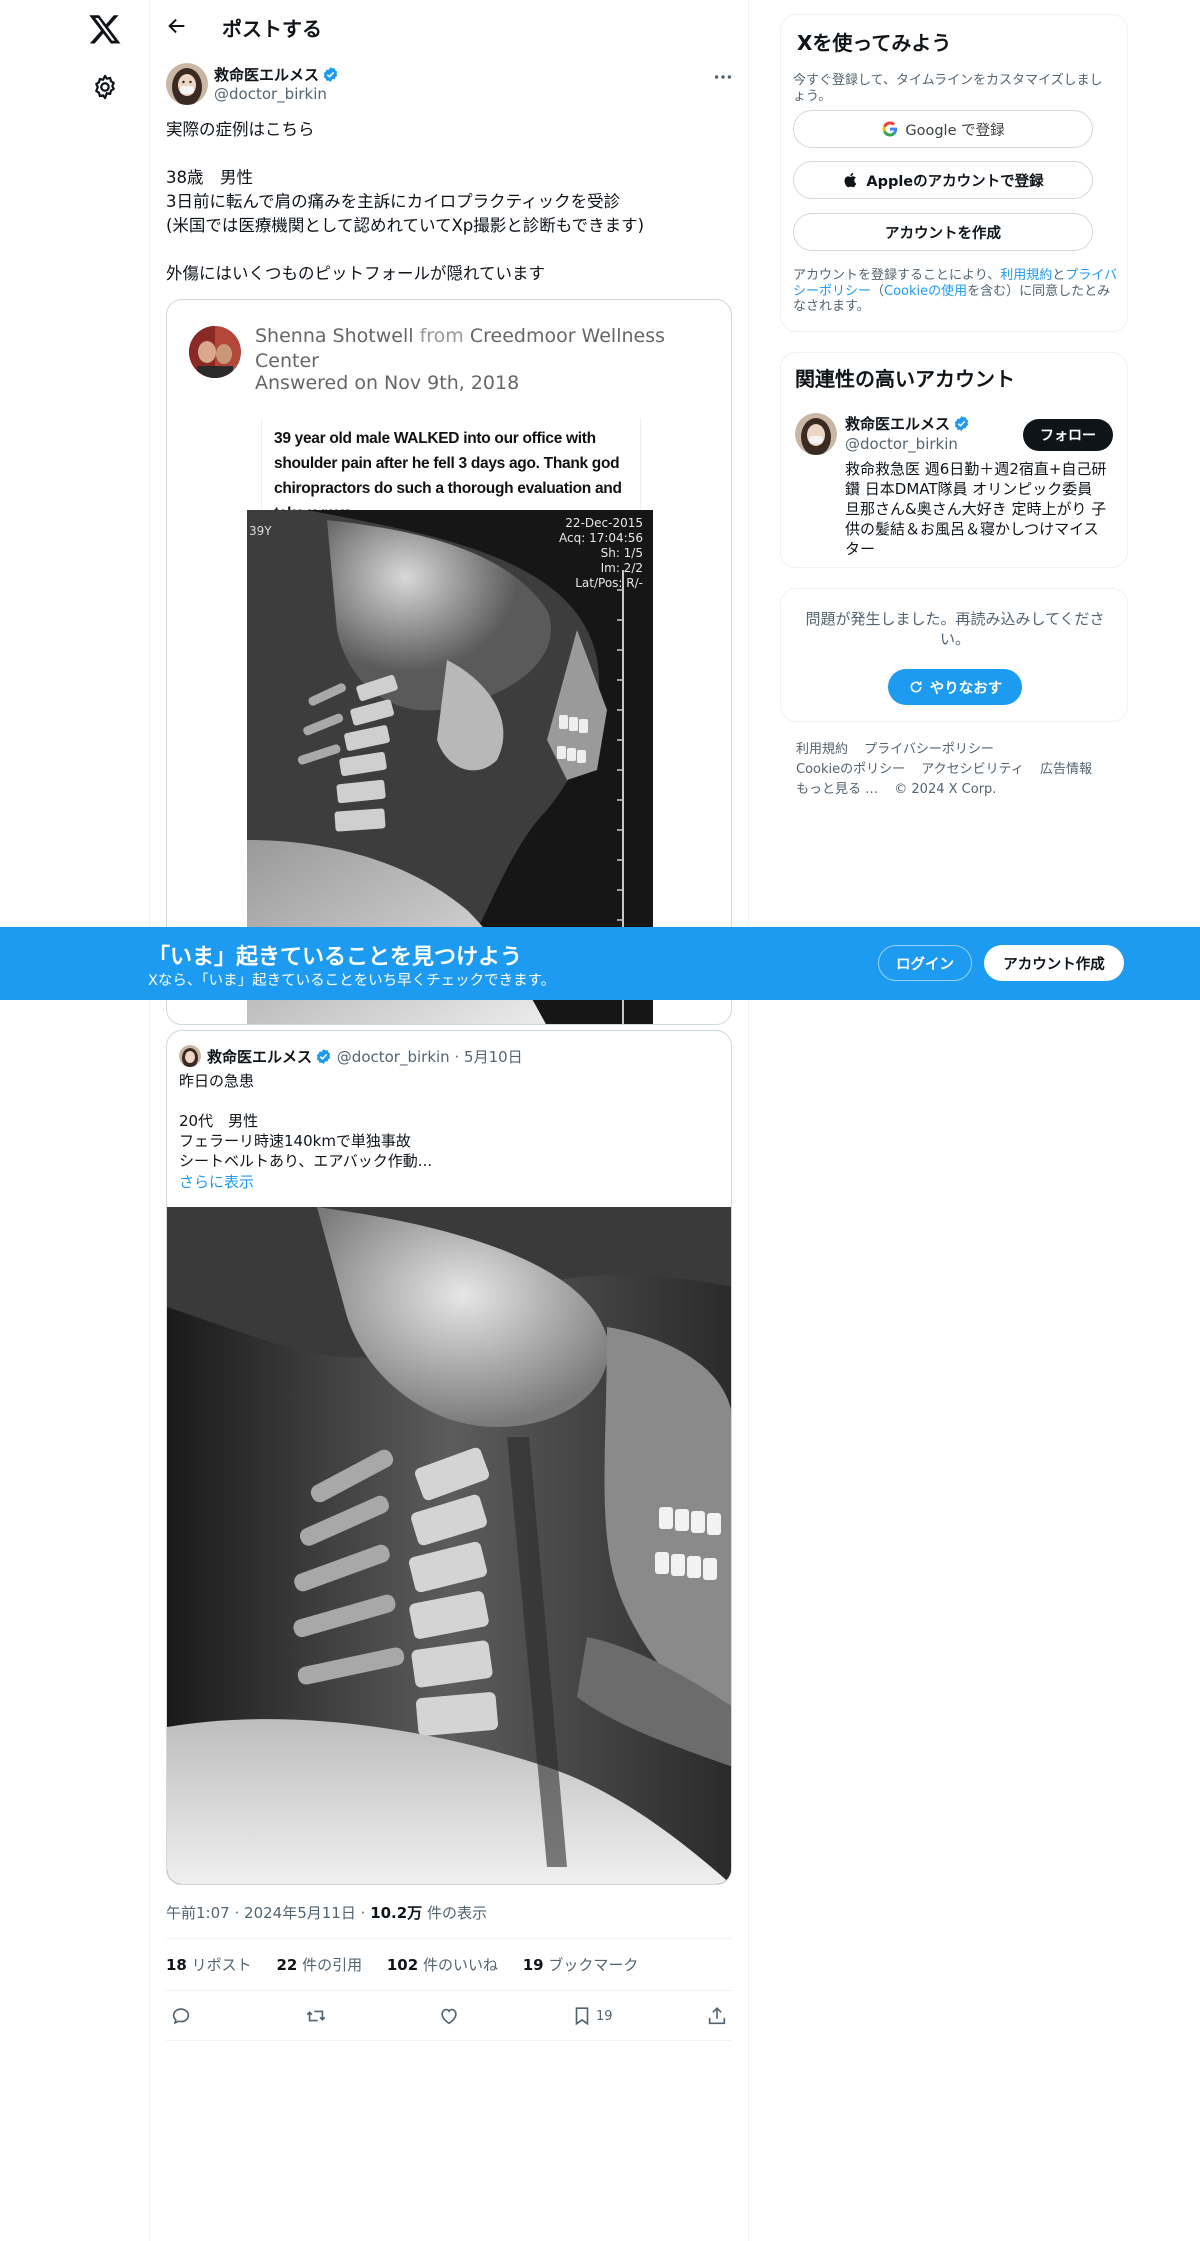 The height and width of the screenshot is (2241, 1200). Describe the element at coordinates (209, 1965) in the screenshot. I see `retweets-stat: 18 リポスト` at that location.